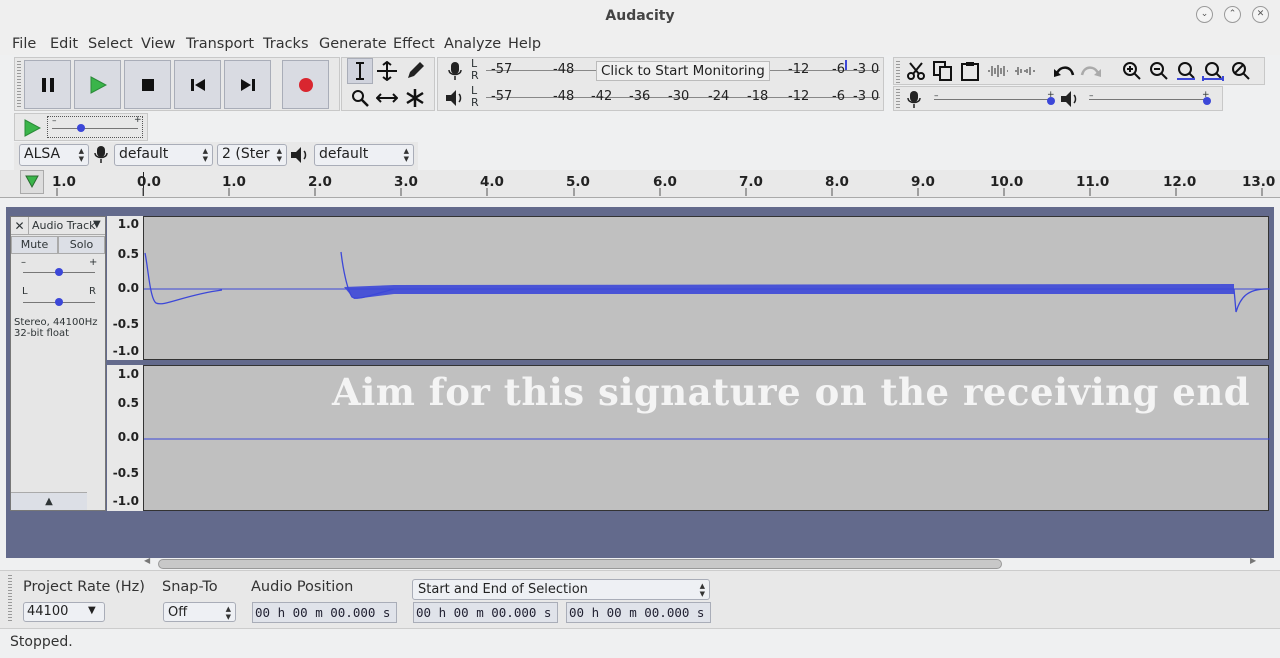 The height and width of the screenshot is (658, 1280). Describe the element at coordinates (41, 642) in the screenshot. I see `status-text: Stopped.` at that location.